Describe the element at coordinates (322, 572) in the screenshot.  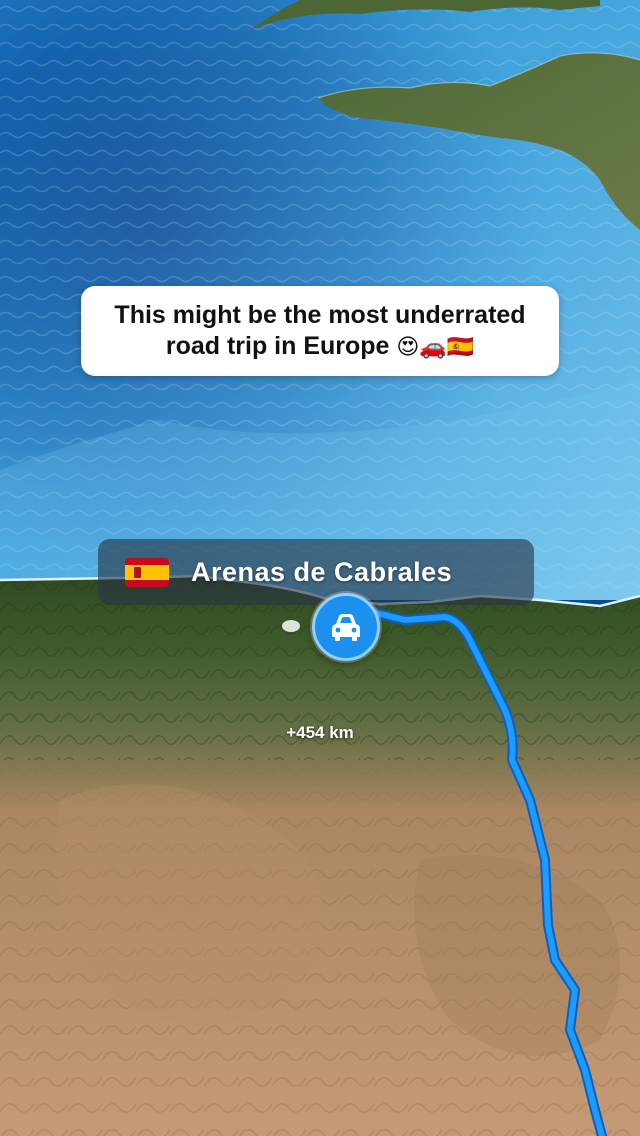
I see `place-name: Arenas de Cabrales` at that location.